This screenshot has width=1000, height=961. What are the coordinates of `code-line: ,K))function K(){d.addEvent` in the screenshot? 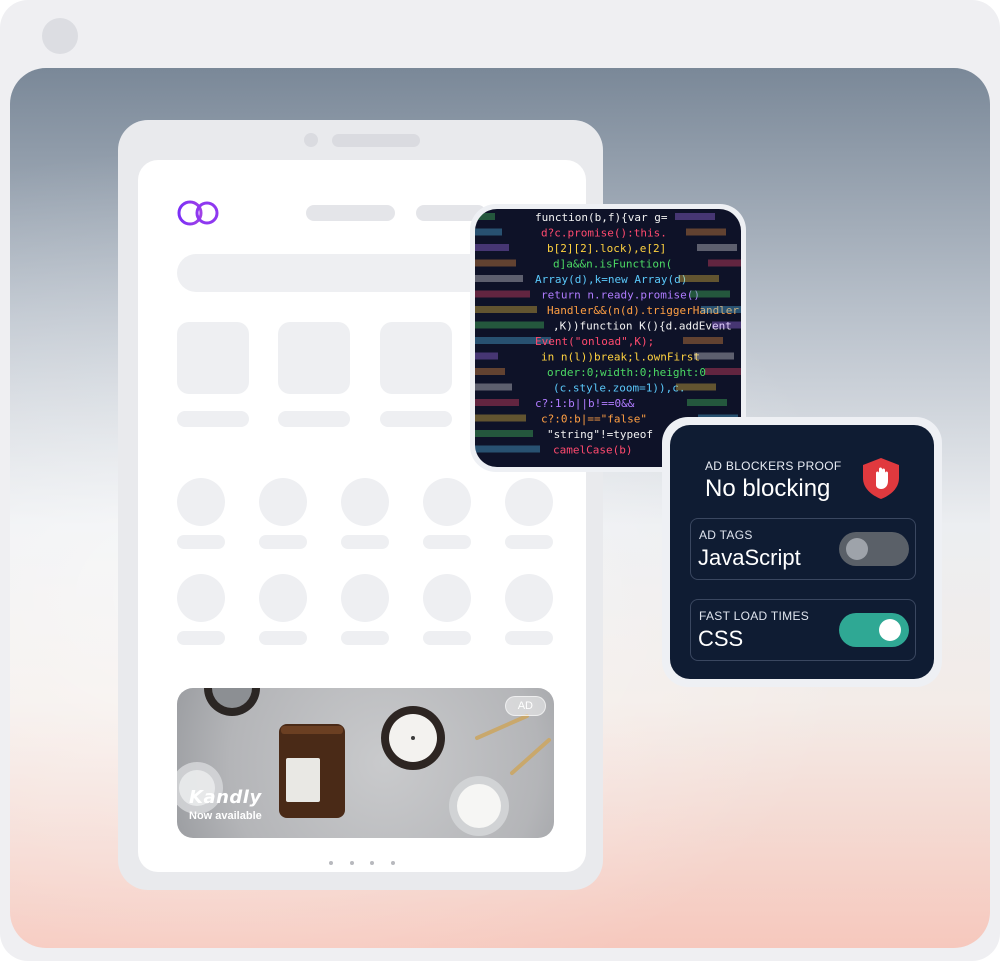 It's located at (642, 326).